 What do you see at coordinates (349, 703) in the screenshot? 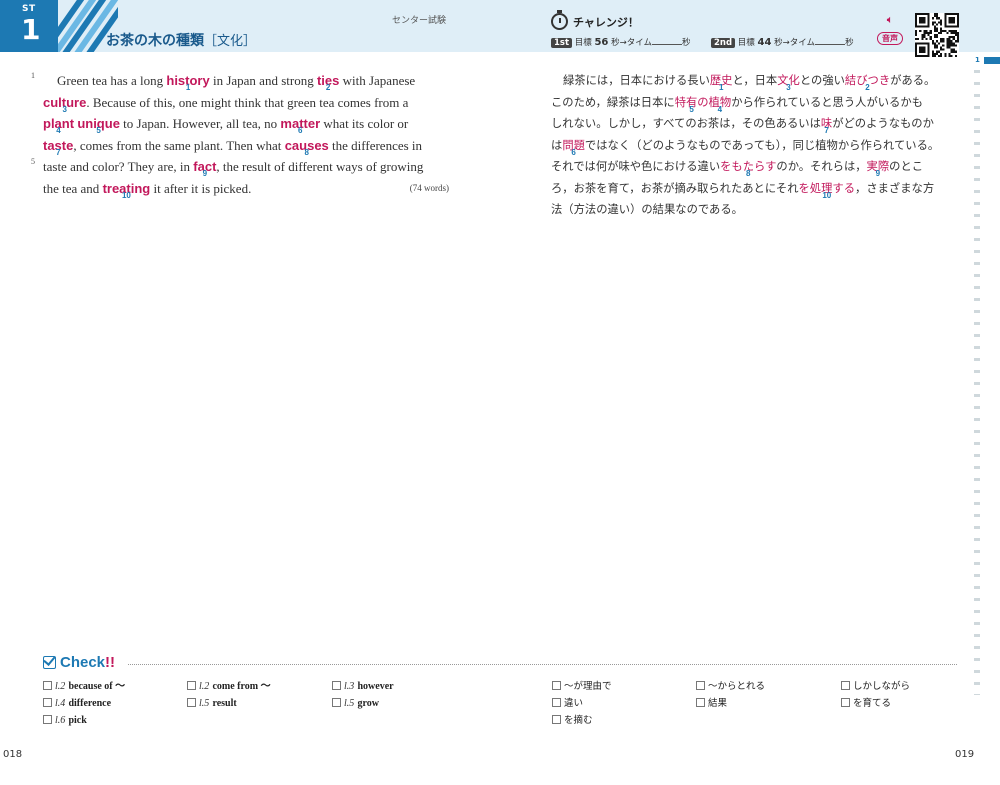
I see `check-line-ref: l.5` at bounding box center [349, 703].